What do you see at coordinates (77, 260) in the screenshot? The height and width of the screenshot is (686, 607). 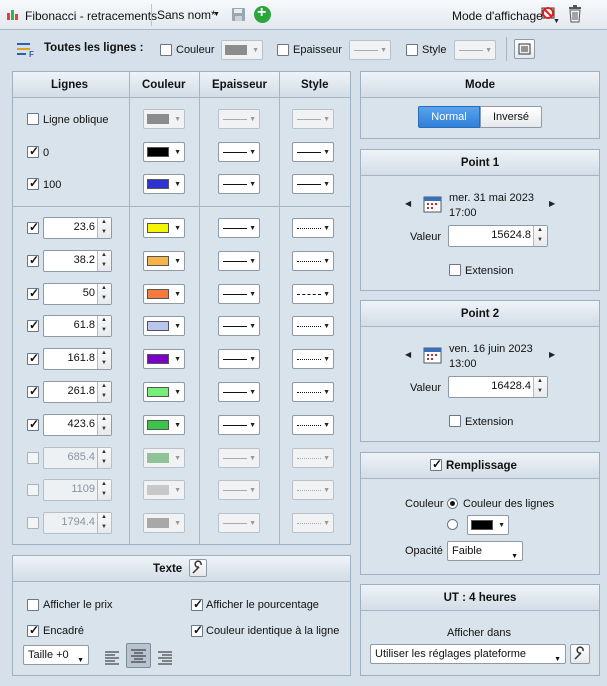 I see `level-value-input: 38.2` at bounding box center [77, 260].